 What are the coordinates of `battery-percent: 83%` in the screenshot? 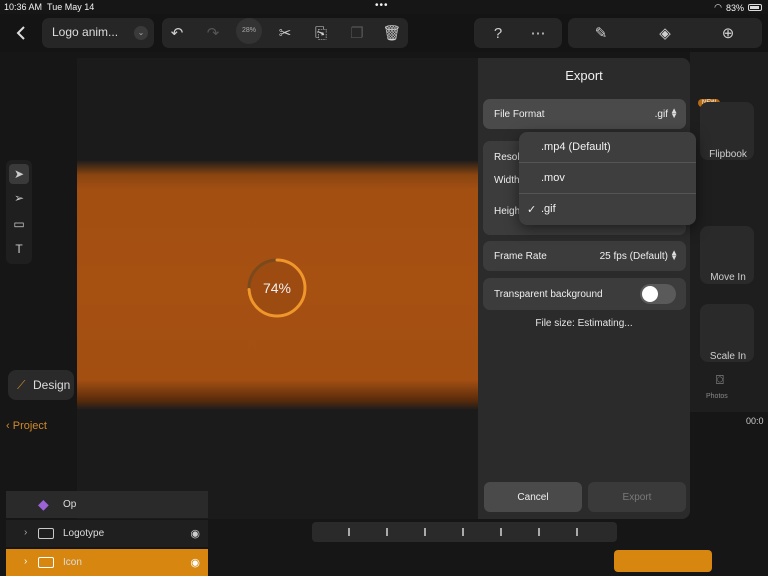 It's located at (734, 7).